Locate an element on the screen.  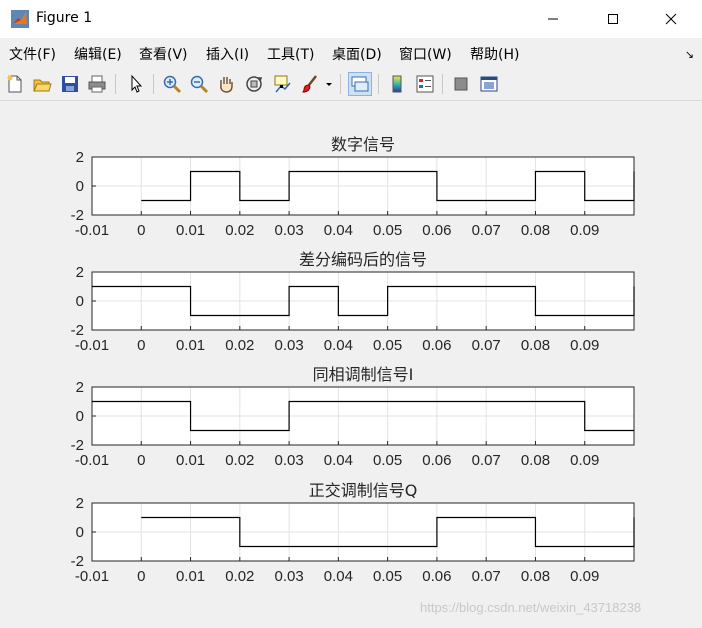
maximize-button is located at coordinates (613, 19).